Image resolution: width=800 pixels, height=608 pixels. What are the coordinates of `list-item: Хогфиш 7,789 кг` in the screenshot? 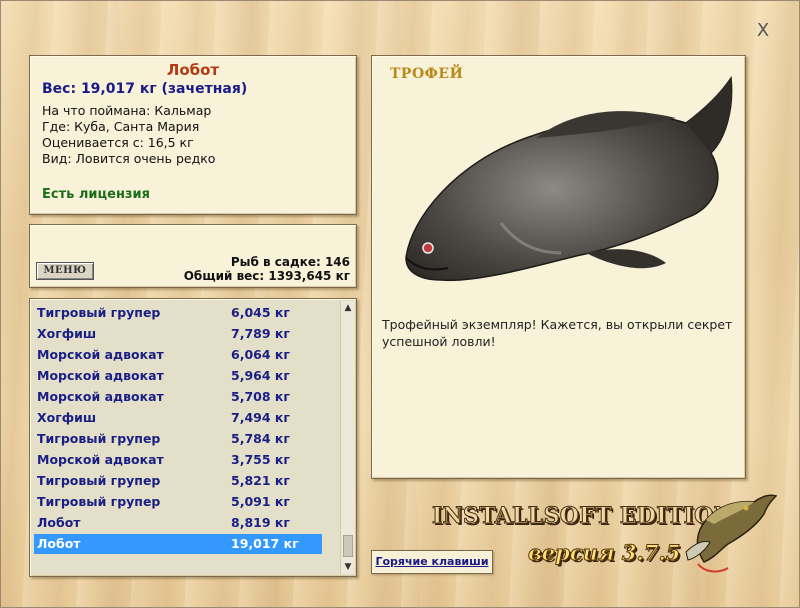 It's located at (178, 334).